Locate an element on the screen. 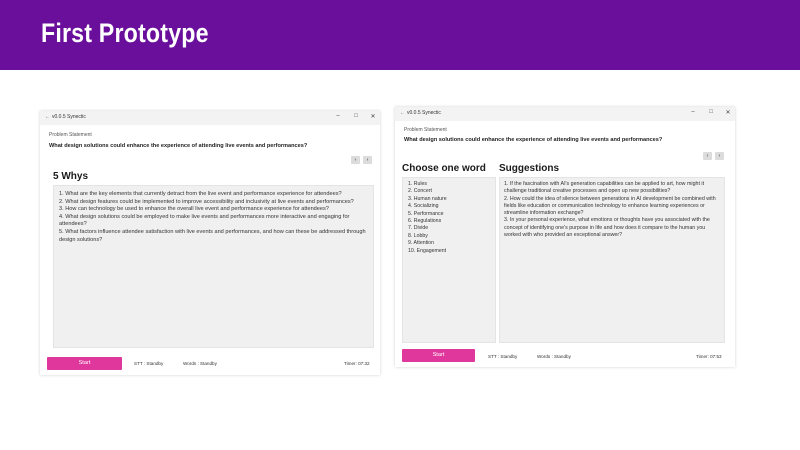 This screenshot has width=800, height=450. word-option: 3. Human nature is located at coordinates (451, 199).